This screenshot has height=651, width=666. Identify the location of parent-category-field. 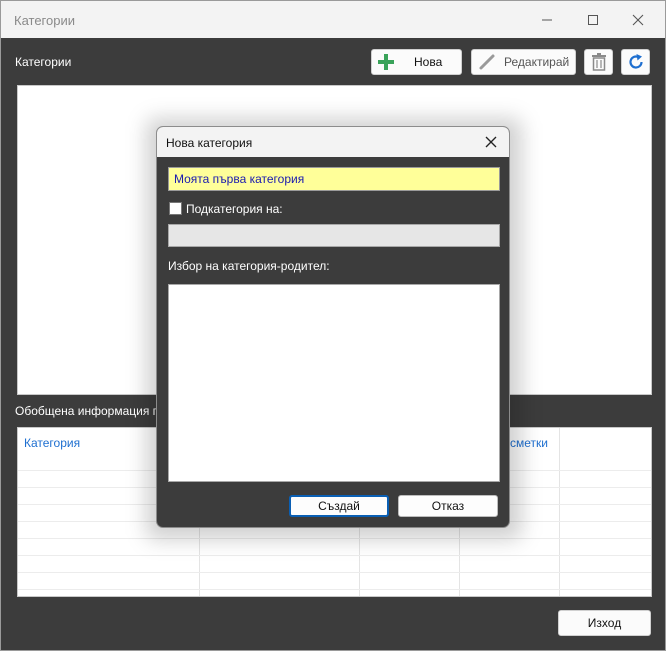
(334, 235).